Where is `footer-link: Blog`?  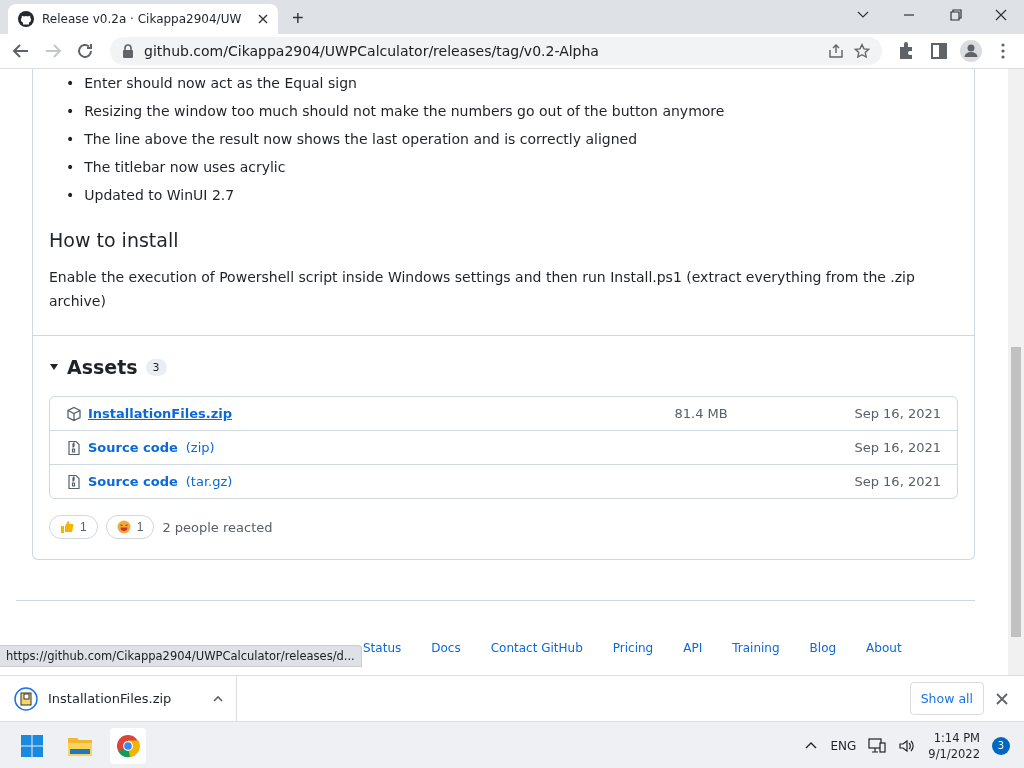
footer-link: Blog is located at coordinates (823, 648).